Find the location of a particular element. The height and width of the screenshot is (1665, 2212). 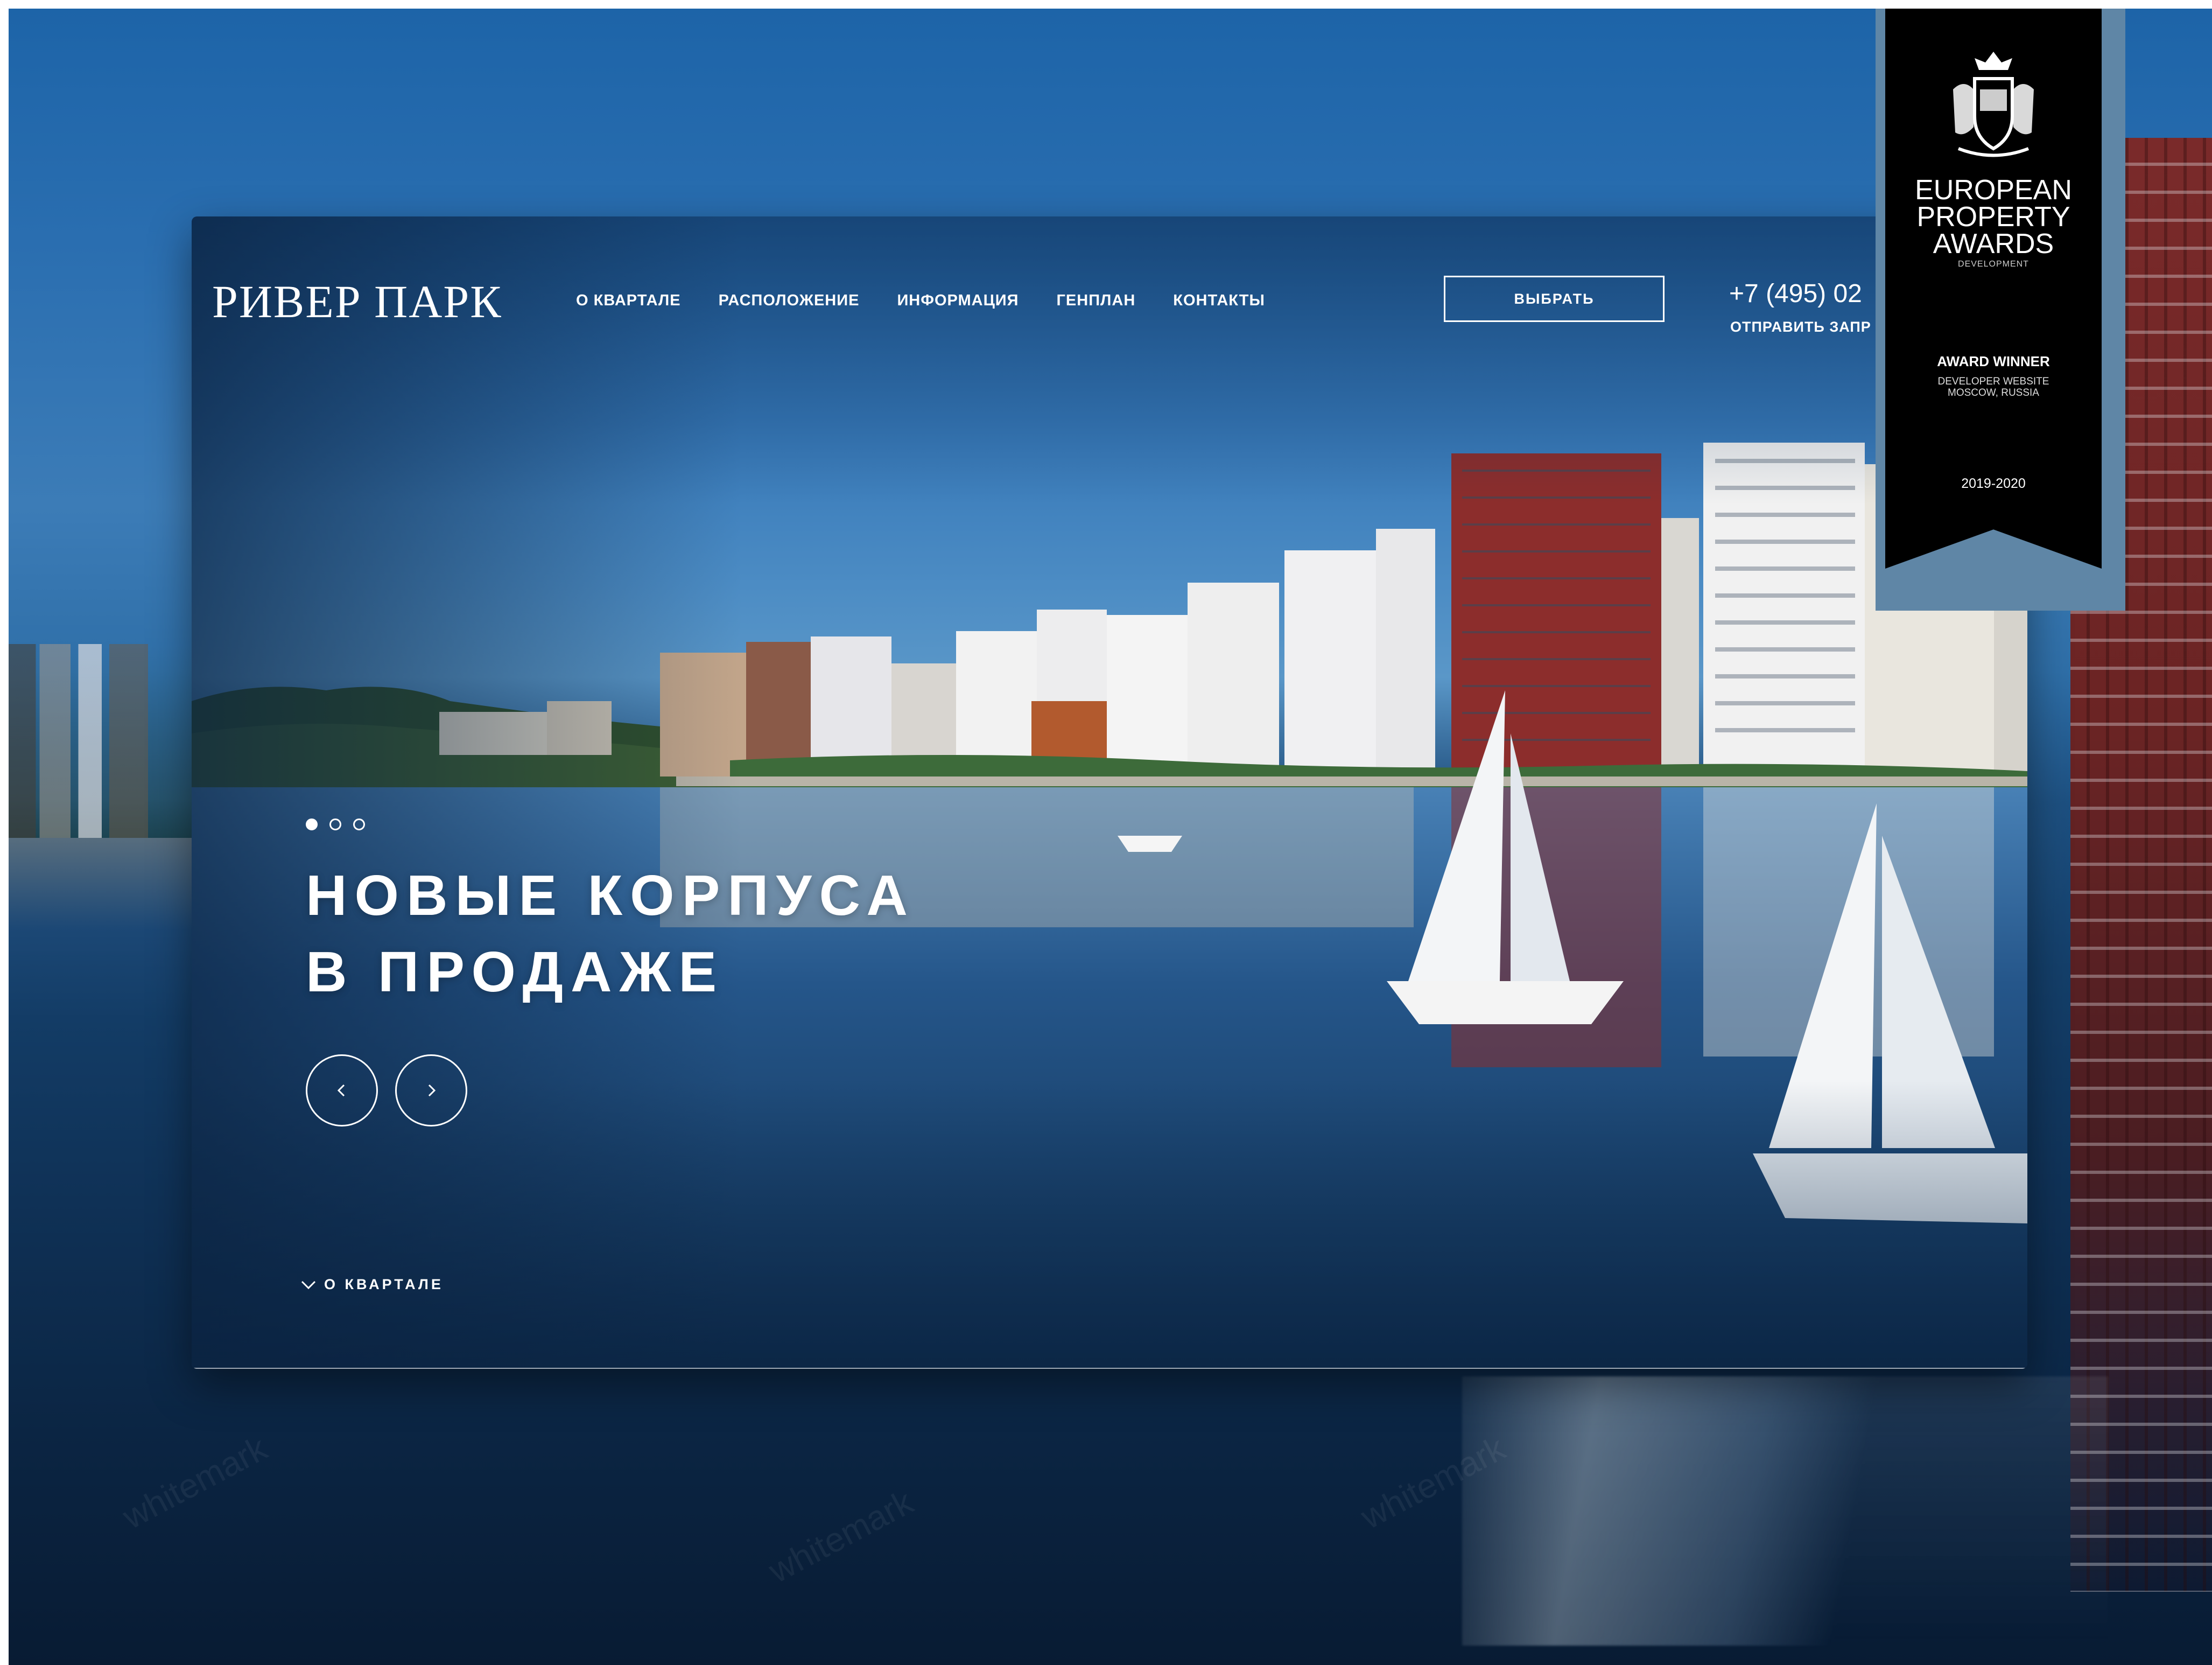

nav-item-masterplan: ГЕНПЛАН is located at coordinates (1095, 301).